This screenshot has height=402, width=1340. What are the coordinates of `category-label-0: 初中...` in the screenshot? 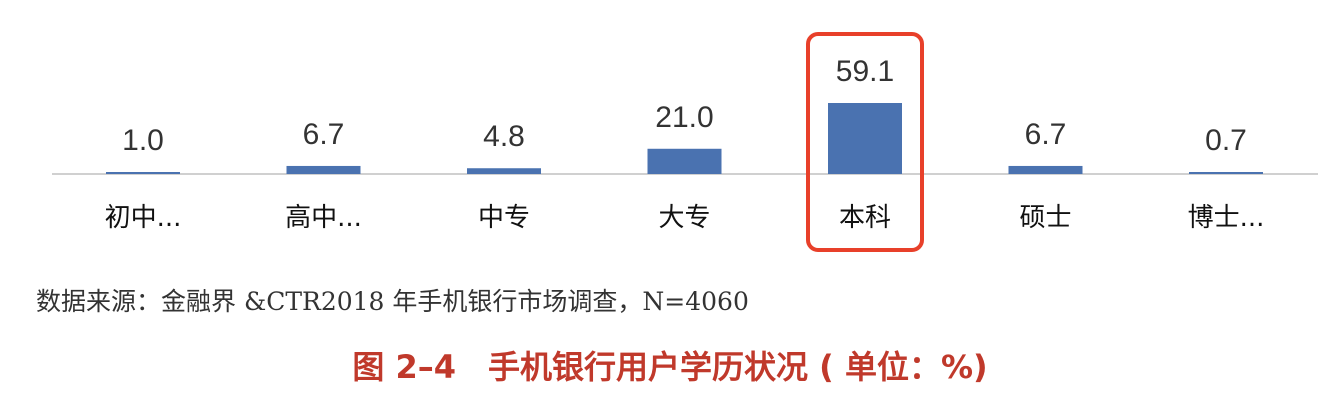 It's located at (143, 218).